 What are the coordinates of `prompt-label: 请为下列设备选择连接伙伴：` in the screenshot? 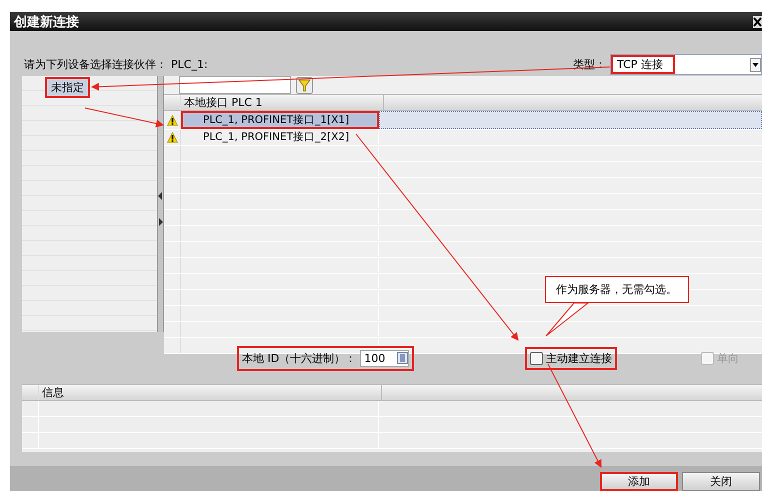 It's located at (95, 64).